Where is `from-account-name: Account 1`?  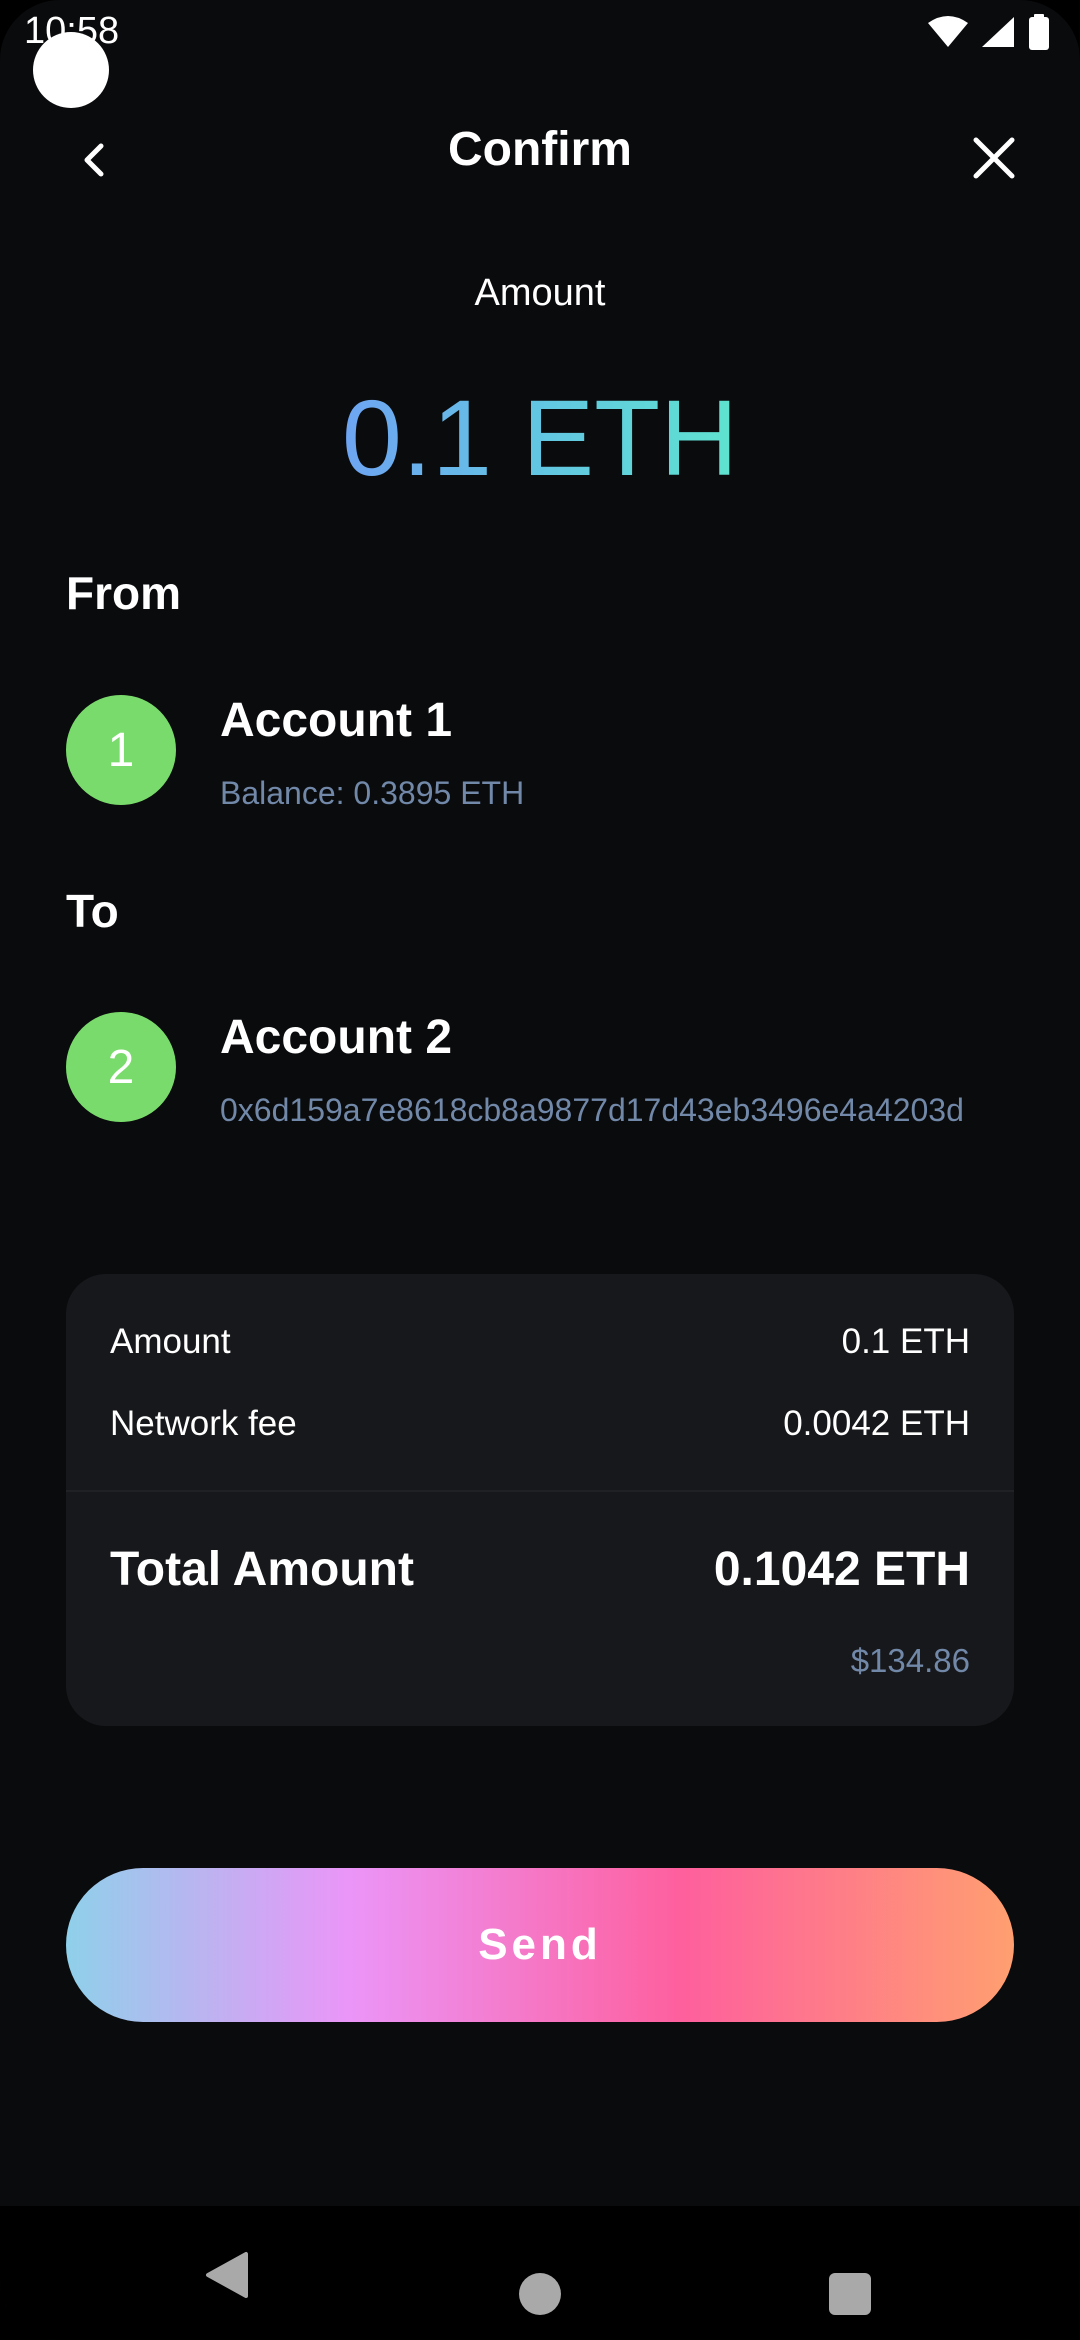
from-account-name: Account 1 is located at coordinates (336, 720).